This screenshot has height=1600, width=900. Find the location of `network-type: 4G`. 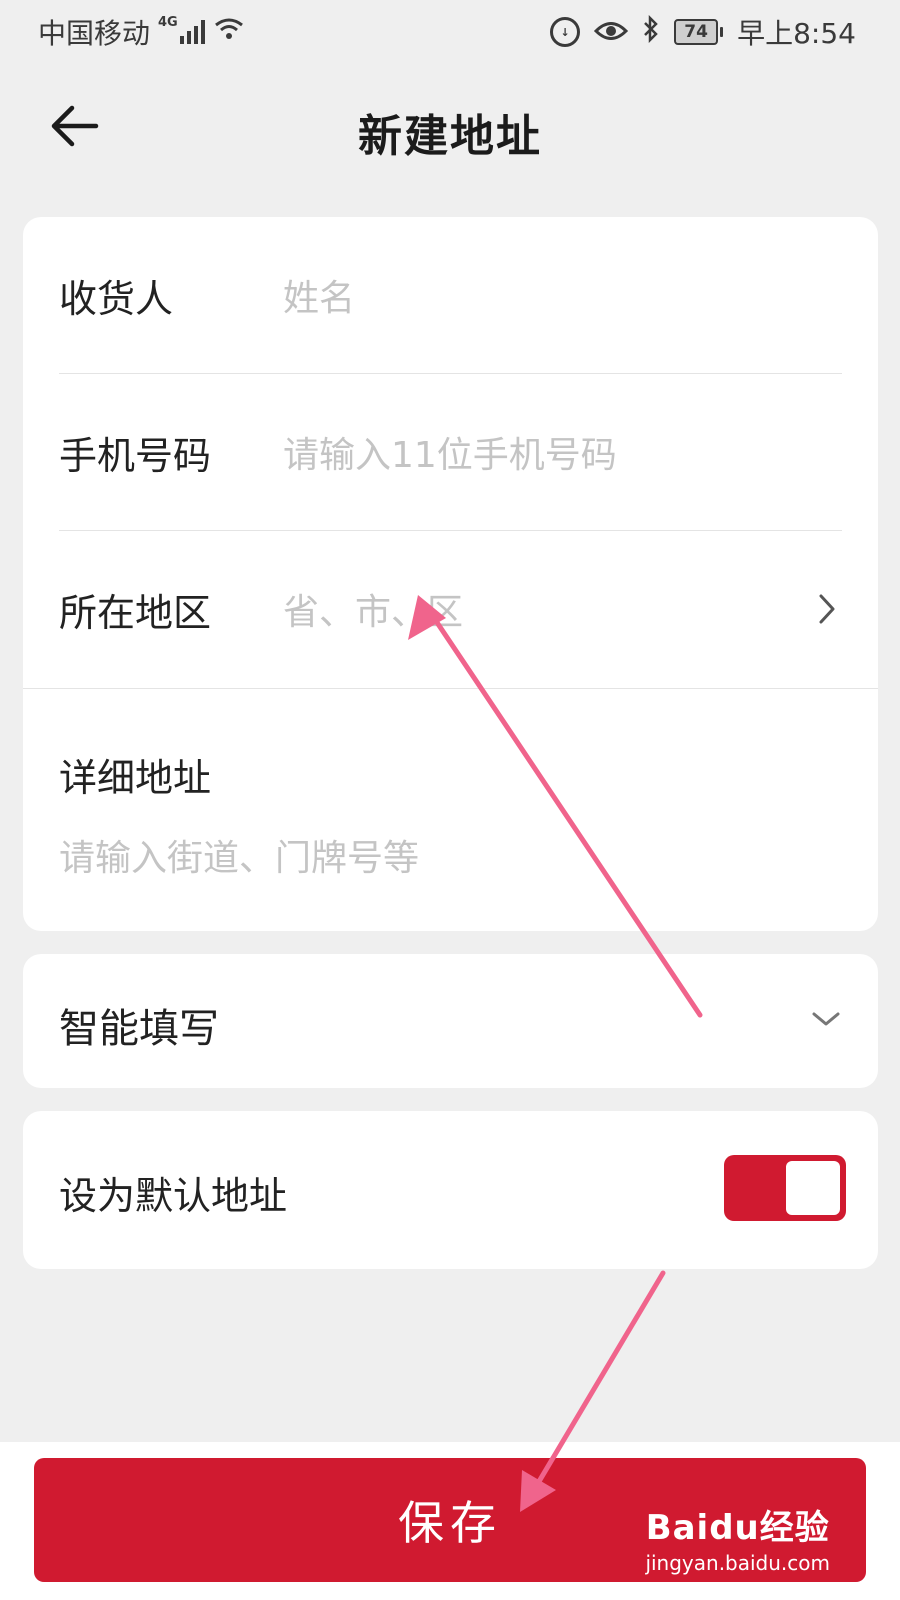

network-type: 4G is located at coordinates (168, 22).